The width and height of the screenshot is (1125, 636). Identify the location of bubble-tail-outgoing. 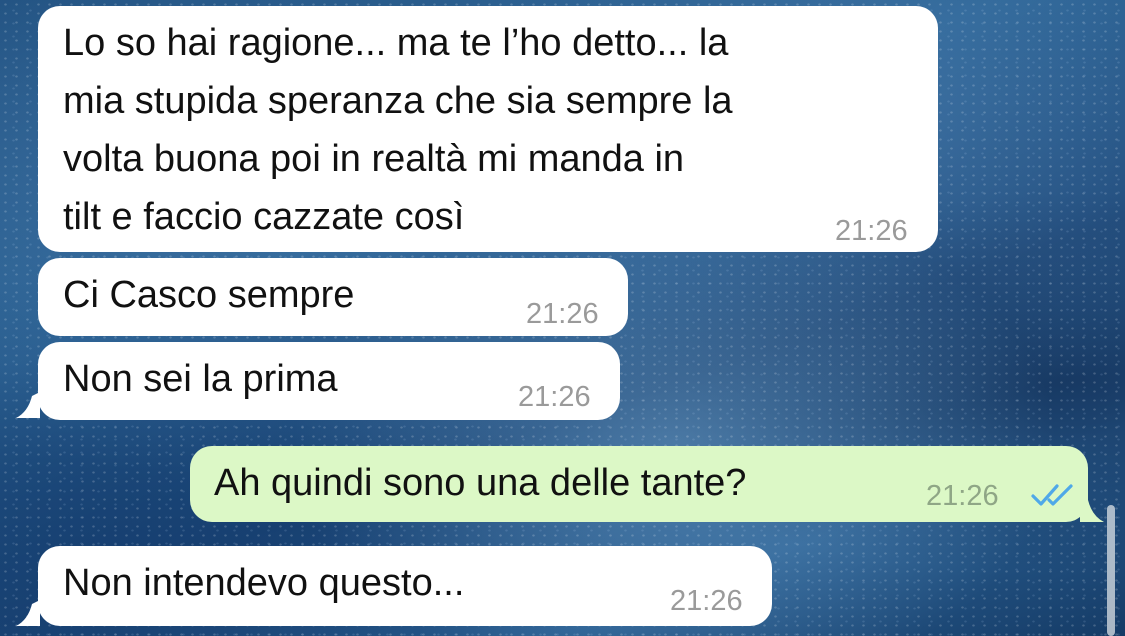
(1092, 509).